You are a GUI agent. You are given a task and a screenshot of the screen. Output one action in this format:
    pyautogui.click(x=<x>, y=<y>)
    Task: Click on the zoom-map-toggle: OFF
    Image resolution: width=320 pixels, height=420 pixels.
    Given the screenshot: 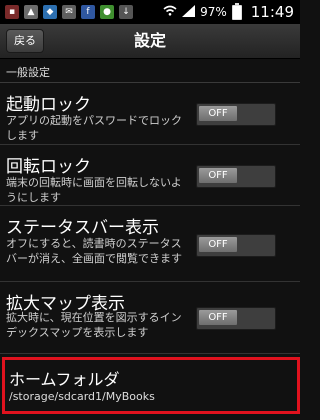 What is the action you would take?
    pyautogui.click(x=236, y=318)
    